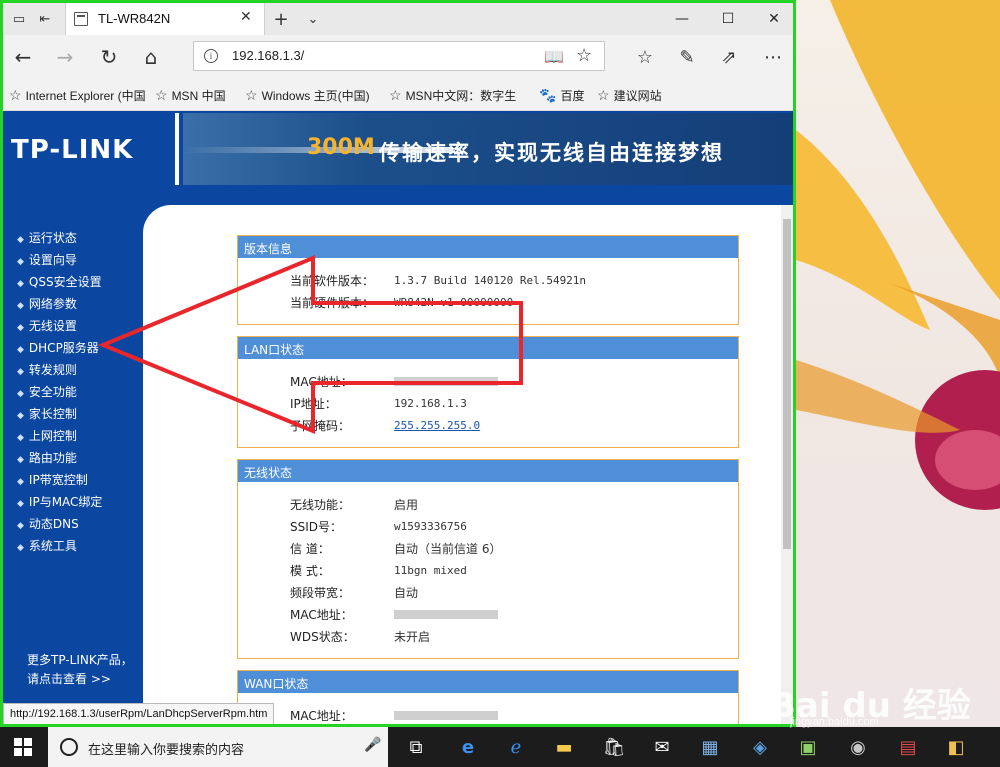 Image resolution: width=1000 pixels, height=767 pixels. Describe the element at coordinates (468, 747) in the screenshot. I see `edge-icon: e` at that location.